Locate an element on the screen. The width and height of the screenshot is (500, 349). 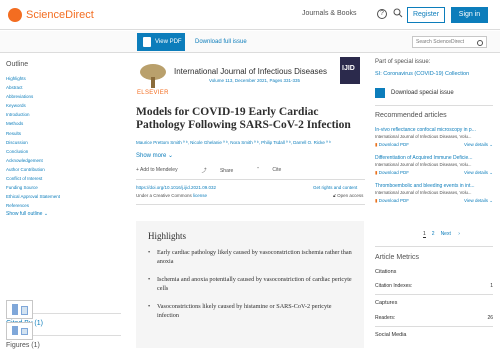
add-to-mendeley-label: Add to Mendeley is located at coordinates (159, 170).